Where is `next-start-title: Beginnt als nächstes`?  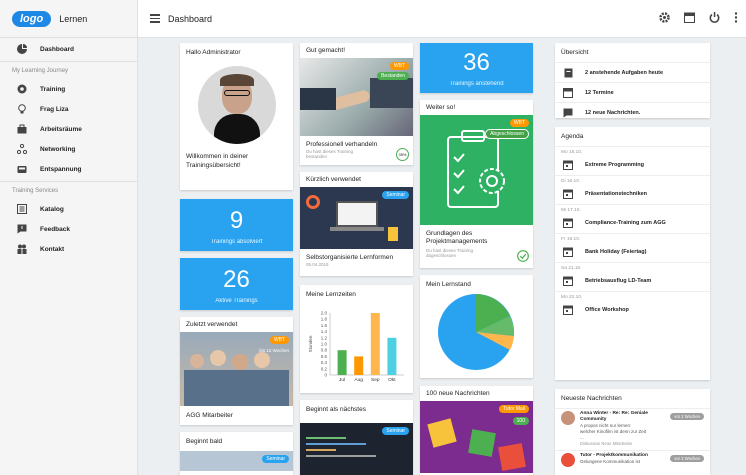 next-start-title: Beginnt als nächstes is located at coordinates (336, 409).